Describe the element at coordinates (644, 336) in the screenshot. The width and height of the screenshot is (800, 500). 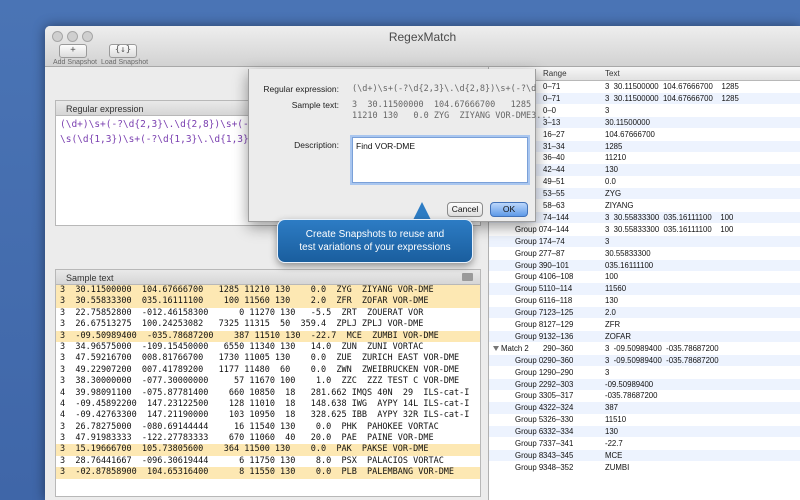
I see `result-row: Group 9 132–136 ZOFAR` at that location.